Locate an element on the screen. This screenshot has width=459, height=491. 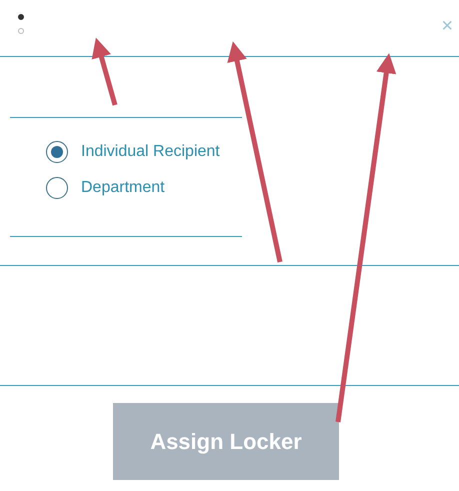
option-label: Individual Recipient is located at coordinates (150, 152).